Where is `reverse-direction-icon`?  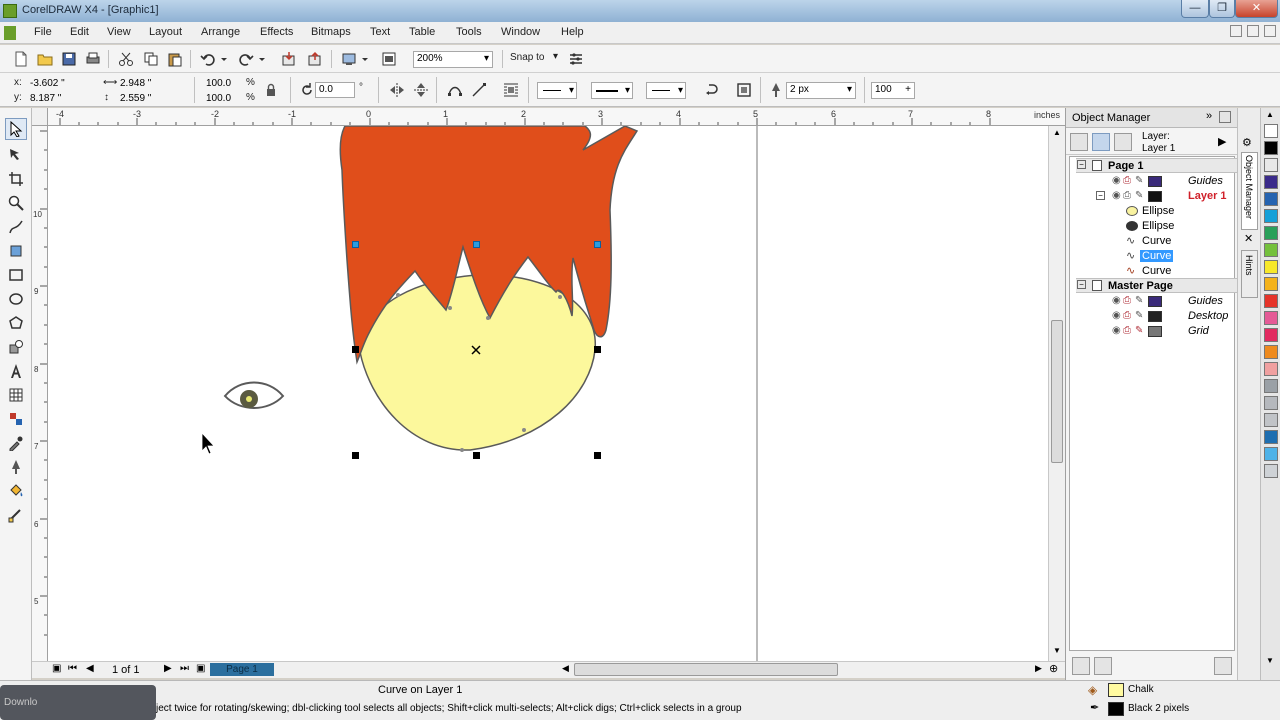
reverse-direction-icon is located at coordinates (712, 90).